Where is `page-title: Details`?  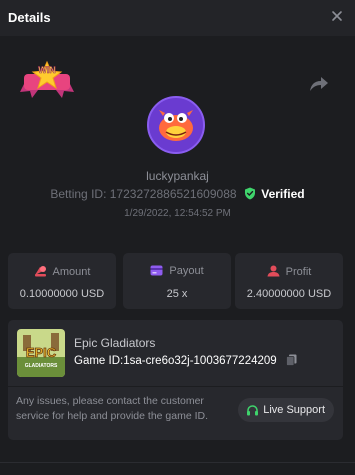
page-title: Details is located at coordinates (29, 17).